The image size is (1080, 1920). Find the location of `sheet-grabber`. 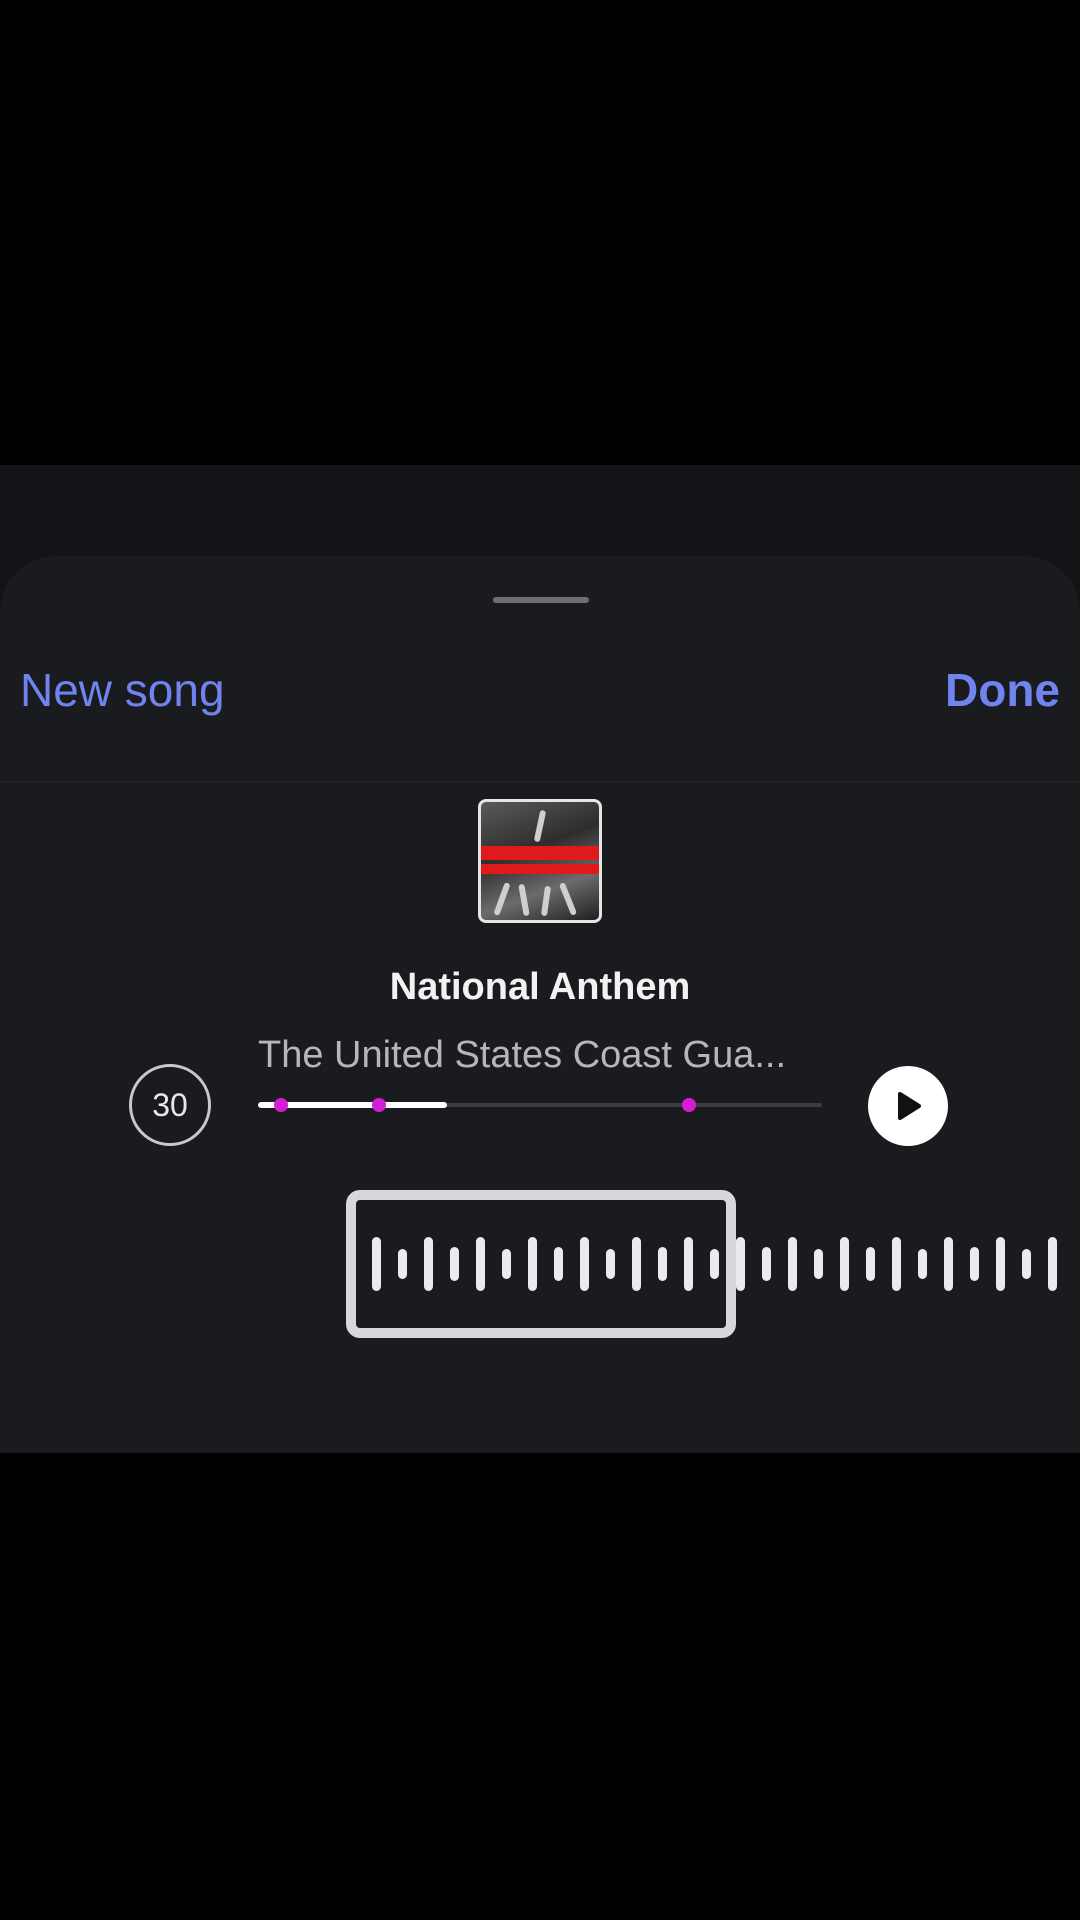

sheet-grabber is located at coordinates (541, 600).